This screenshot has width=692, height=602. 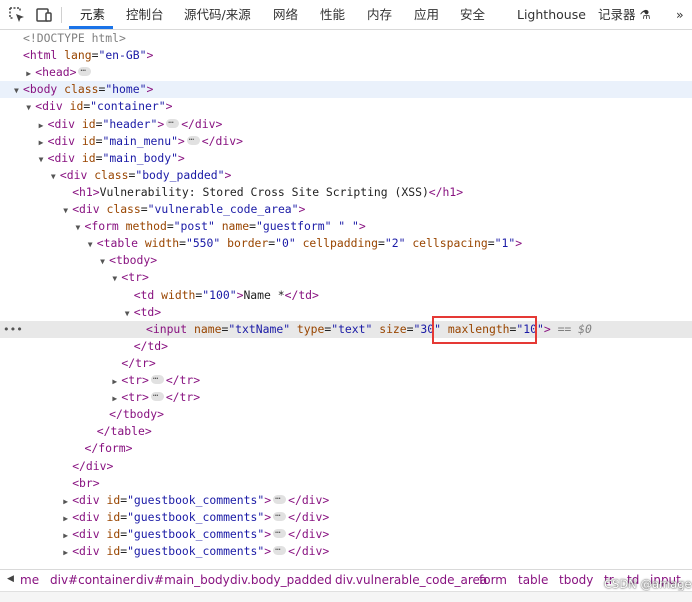 What do you see at coordinates (533, 580) in the screenshot?
I see `breadcrumb-item: table` at bounding box center [533, 580].